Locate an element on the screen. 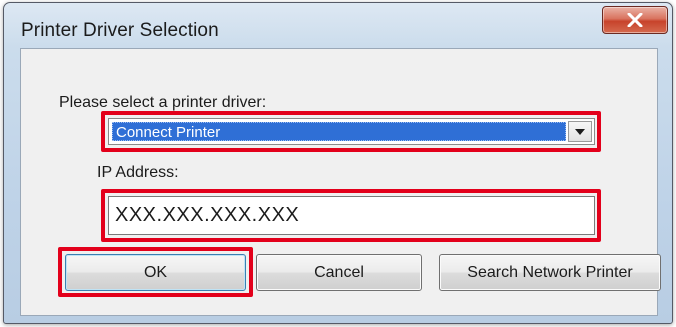 This screenshot has height=327, width=676. window-title: Printer Driver Selection is located at coordinates (120, 30).